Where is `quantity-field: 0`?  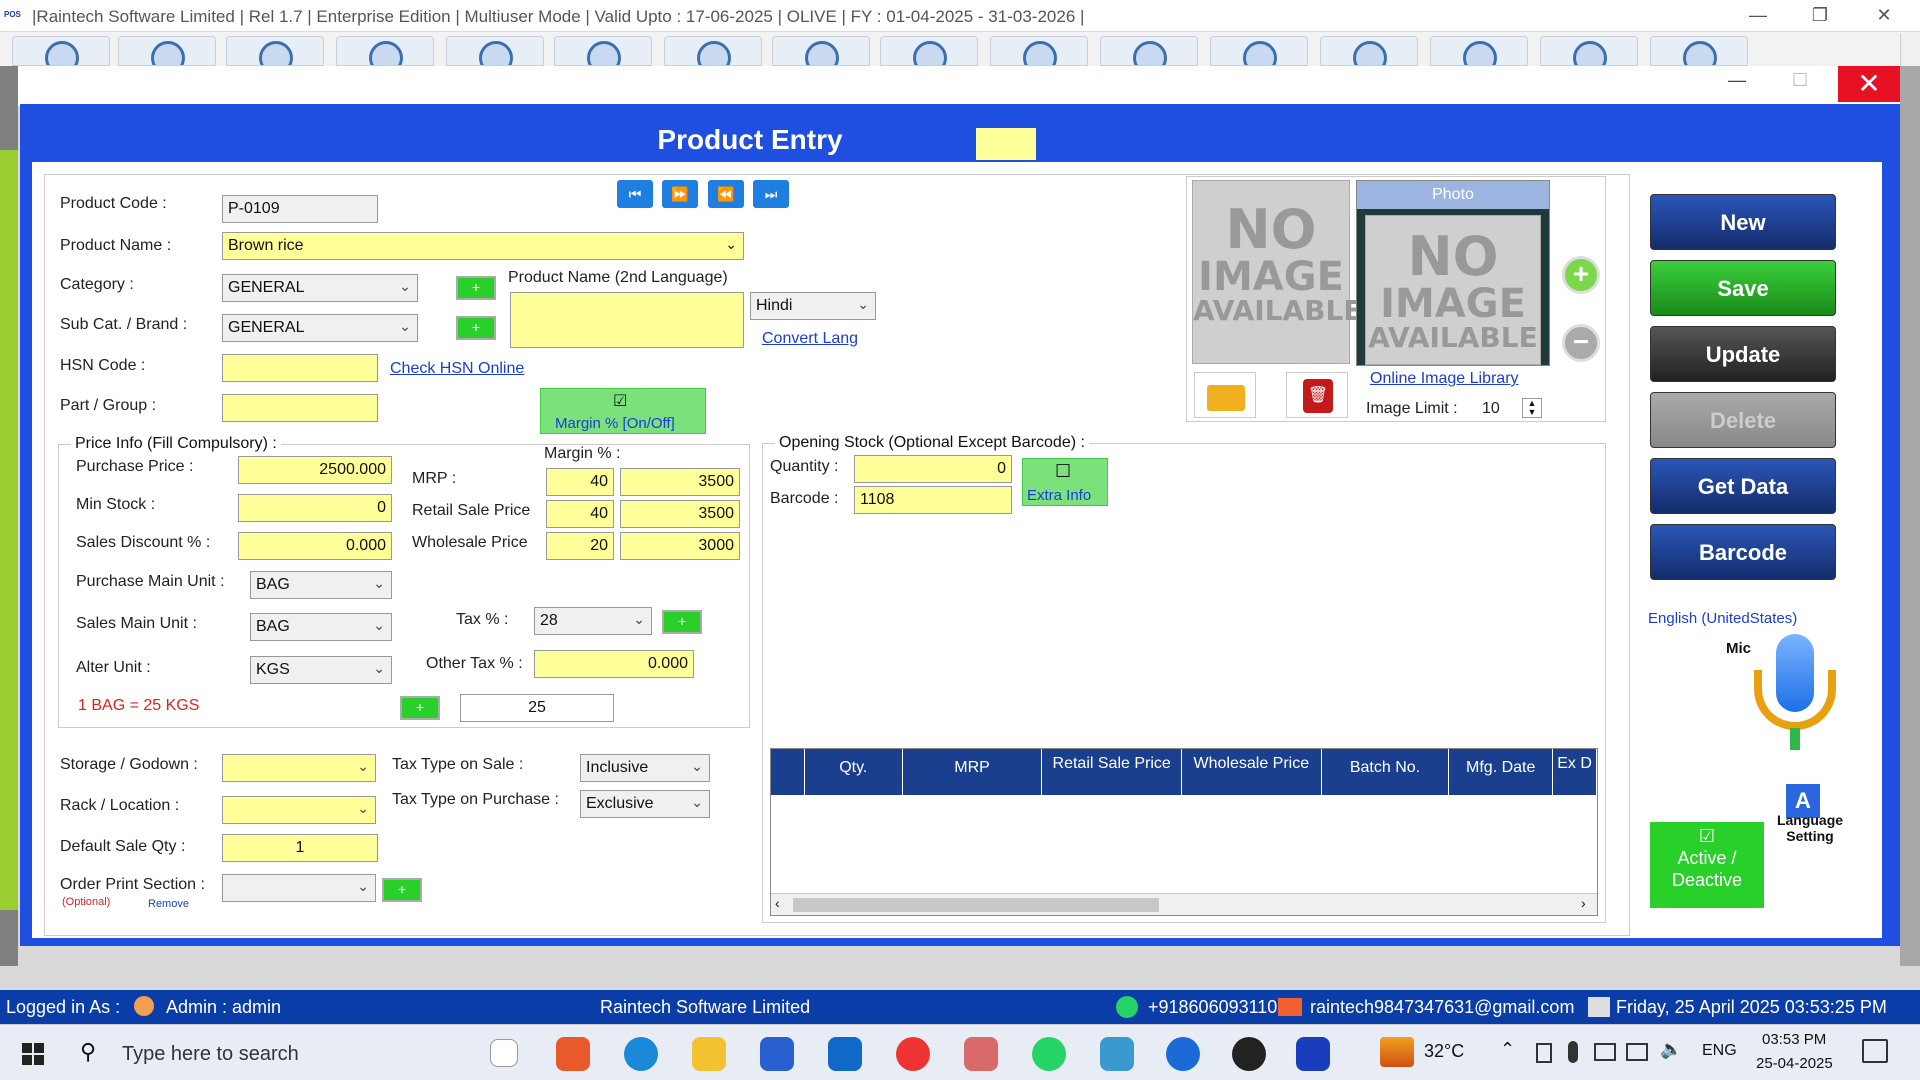
quantity-field: 0 is located at coordinates (933, 469).